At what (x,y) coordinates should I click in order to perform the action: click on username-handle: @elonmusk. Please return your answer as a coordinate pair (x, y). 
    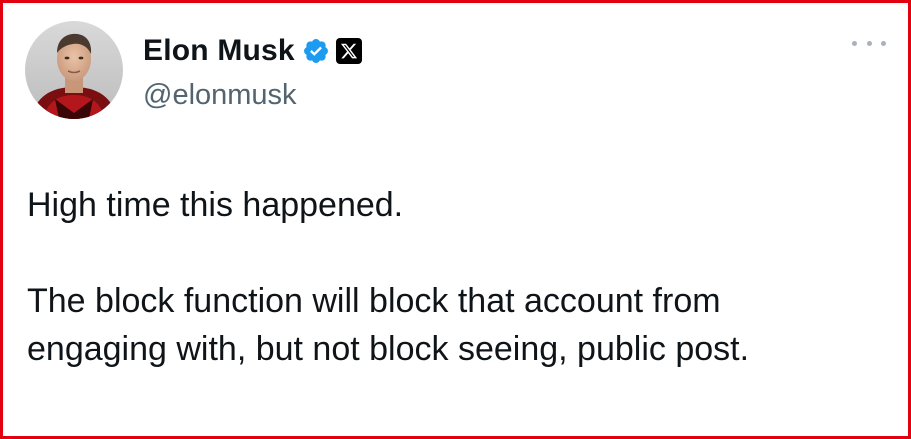
    Looking at the image, I should click on (252, 95).